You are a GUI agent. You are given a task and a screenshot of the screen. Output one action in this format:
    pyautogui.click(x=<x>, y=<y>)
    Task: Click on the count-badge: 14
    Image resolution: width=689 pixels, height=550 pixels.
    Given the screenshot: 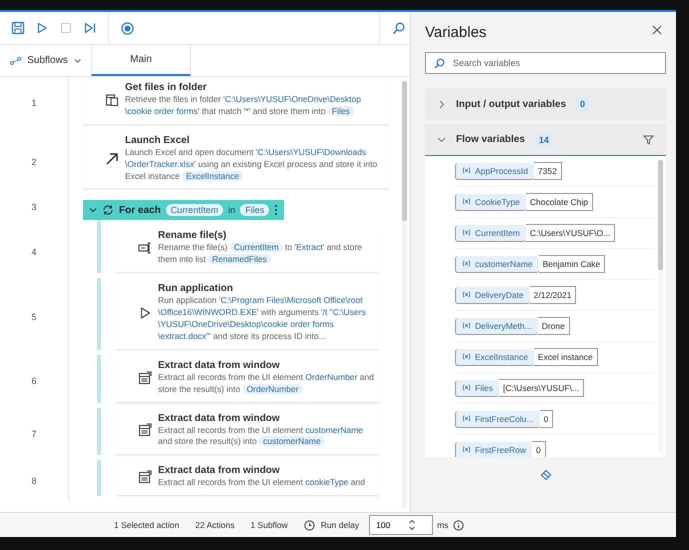 What is the action you would take?
    pyautogui.click(x=543, y=139)
    